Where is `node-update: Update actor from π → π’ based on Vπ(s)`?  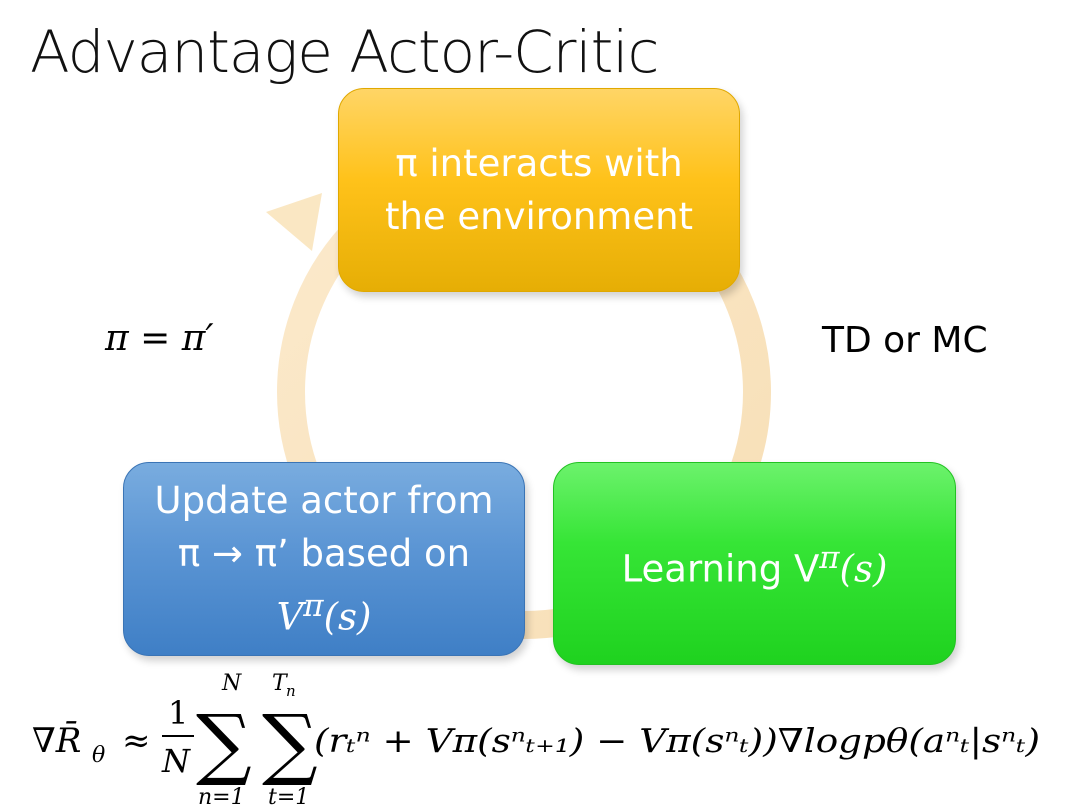 node-update: Update actor from π → π’ based on Vπ(s) is located at coordinates (324, 559).